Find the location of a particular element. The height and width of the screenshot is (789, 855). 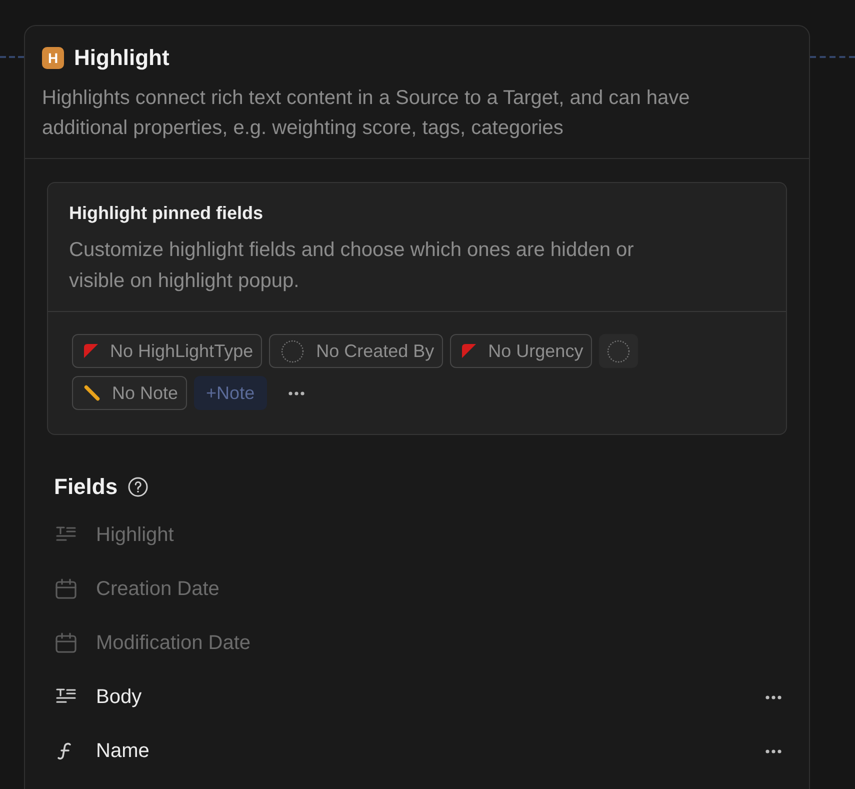

panel-description: Customize highlight fields and choose which ones are hidden or visible on highlight popup. is located at coordinates (352, 266).